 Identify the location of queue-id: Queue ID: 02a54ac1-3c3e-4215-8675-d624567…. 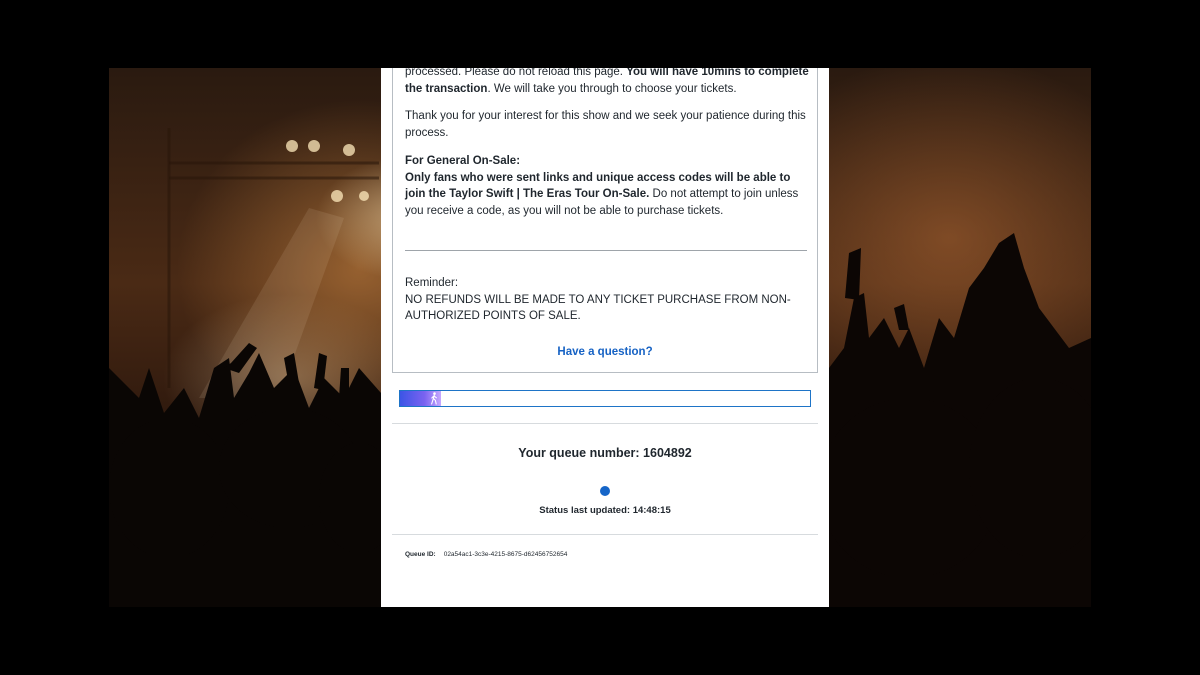
(486, 554).